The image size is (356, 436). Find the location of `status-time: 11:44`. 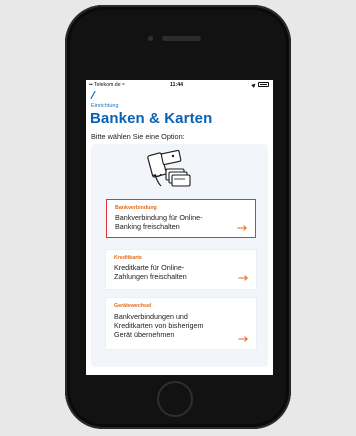

status-time: 11:44 is located at coordinates (176, 85).